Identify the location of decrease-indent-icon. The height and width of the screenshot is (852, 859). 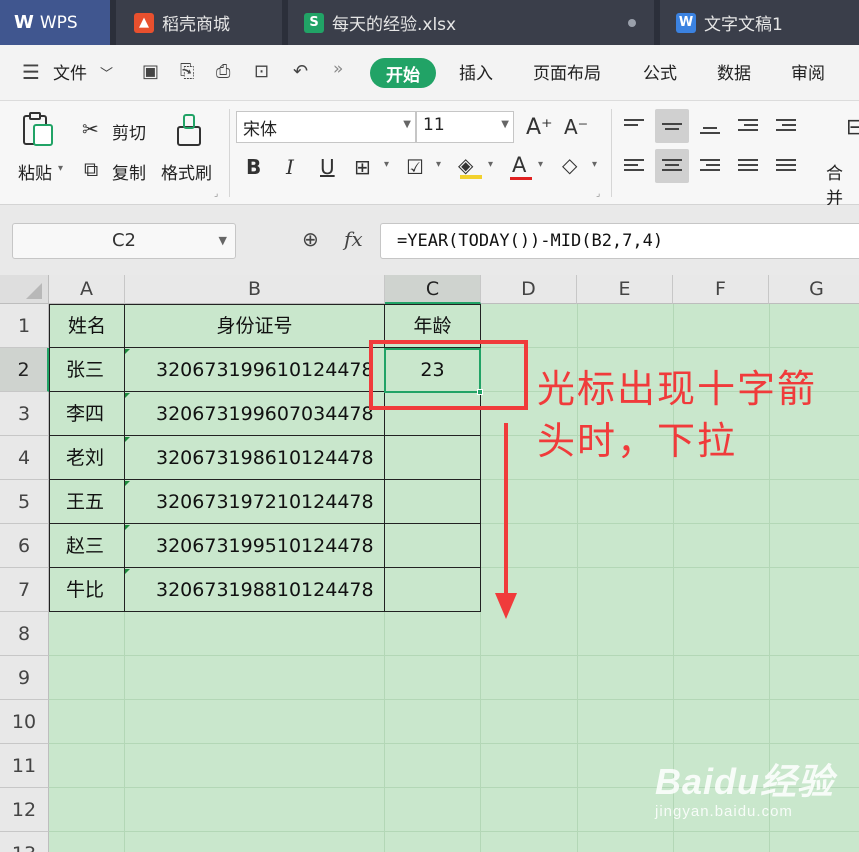
(748, 126).